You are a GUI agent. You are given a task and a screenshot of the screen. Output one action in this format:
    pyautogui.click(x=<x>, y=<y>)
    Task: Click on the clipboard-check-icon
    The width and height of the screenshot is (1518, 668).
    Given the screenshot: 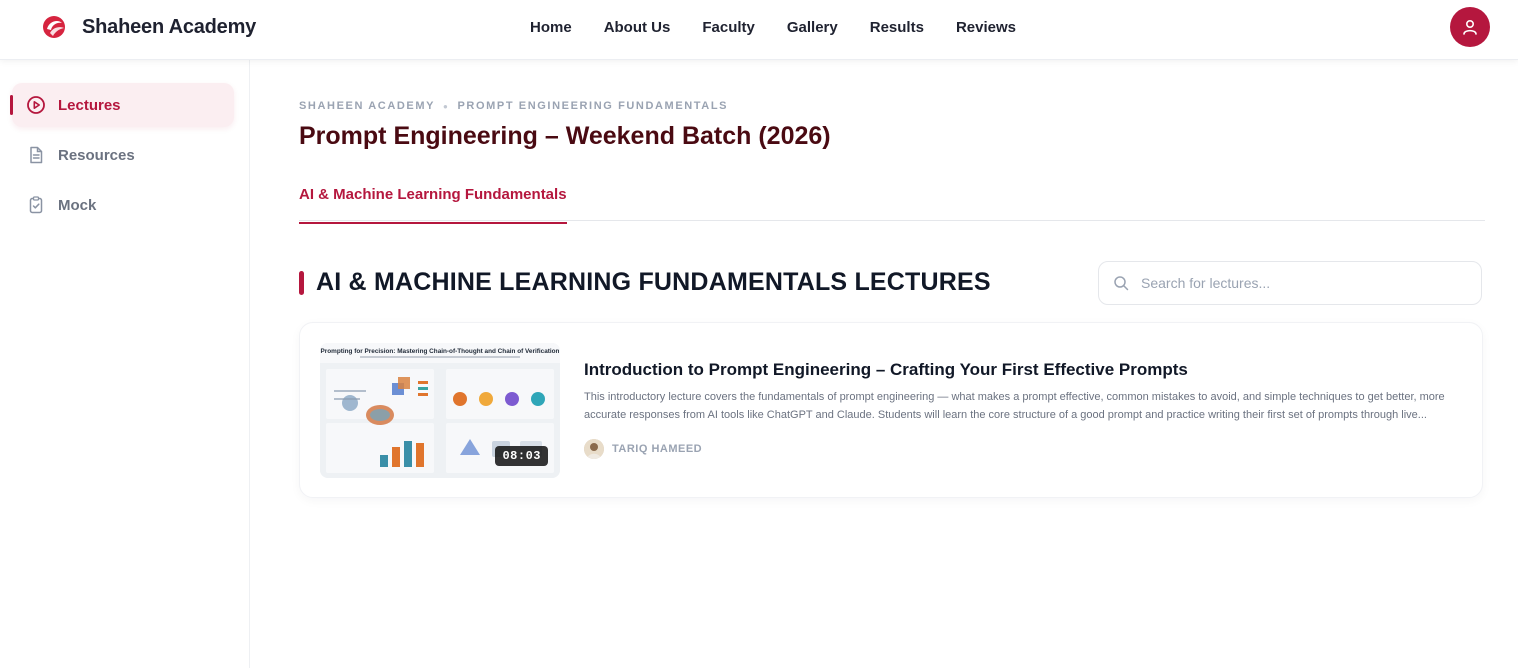 What is the action you would take?
    pyautogui.click(x=36, y=205)
    